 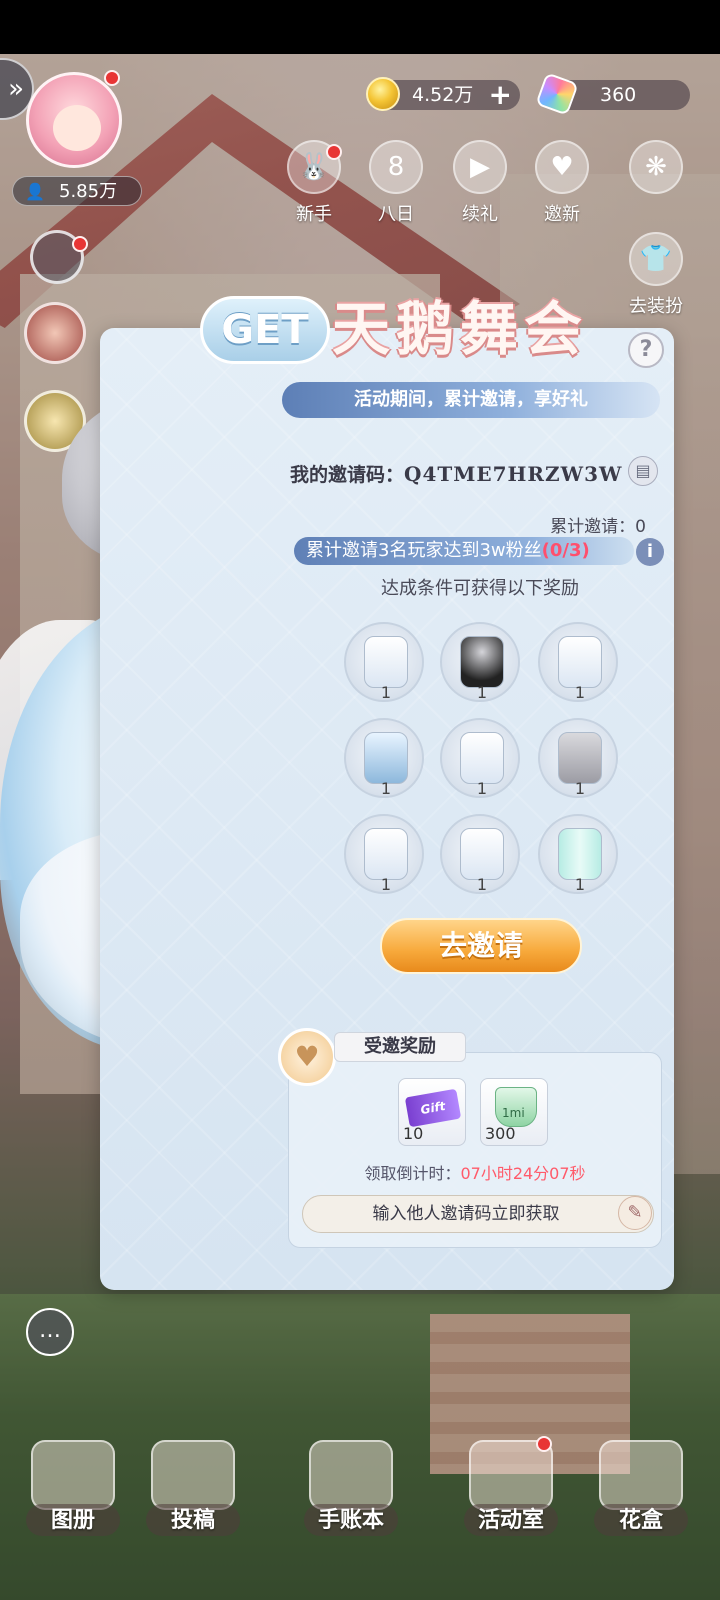 I want to click on invite-code-row: 我的邀请码：Q4TME7HRZW3W, so click(x=480, y=477).